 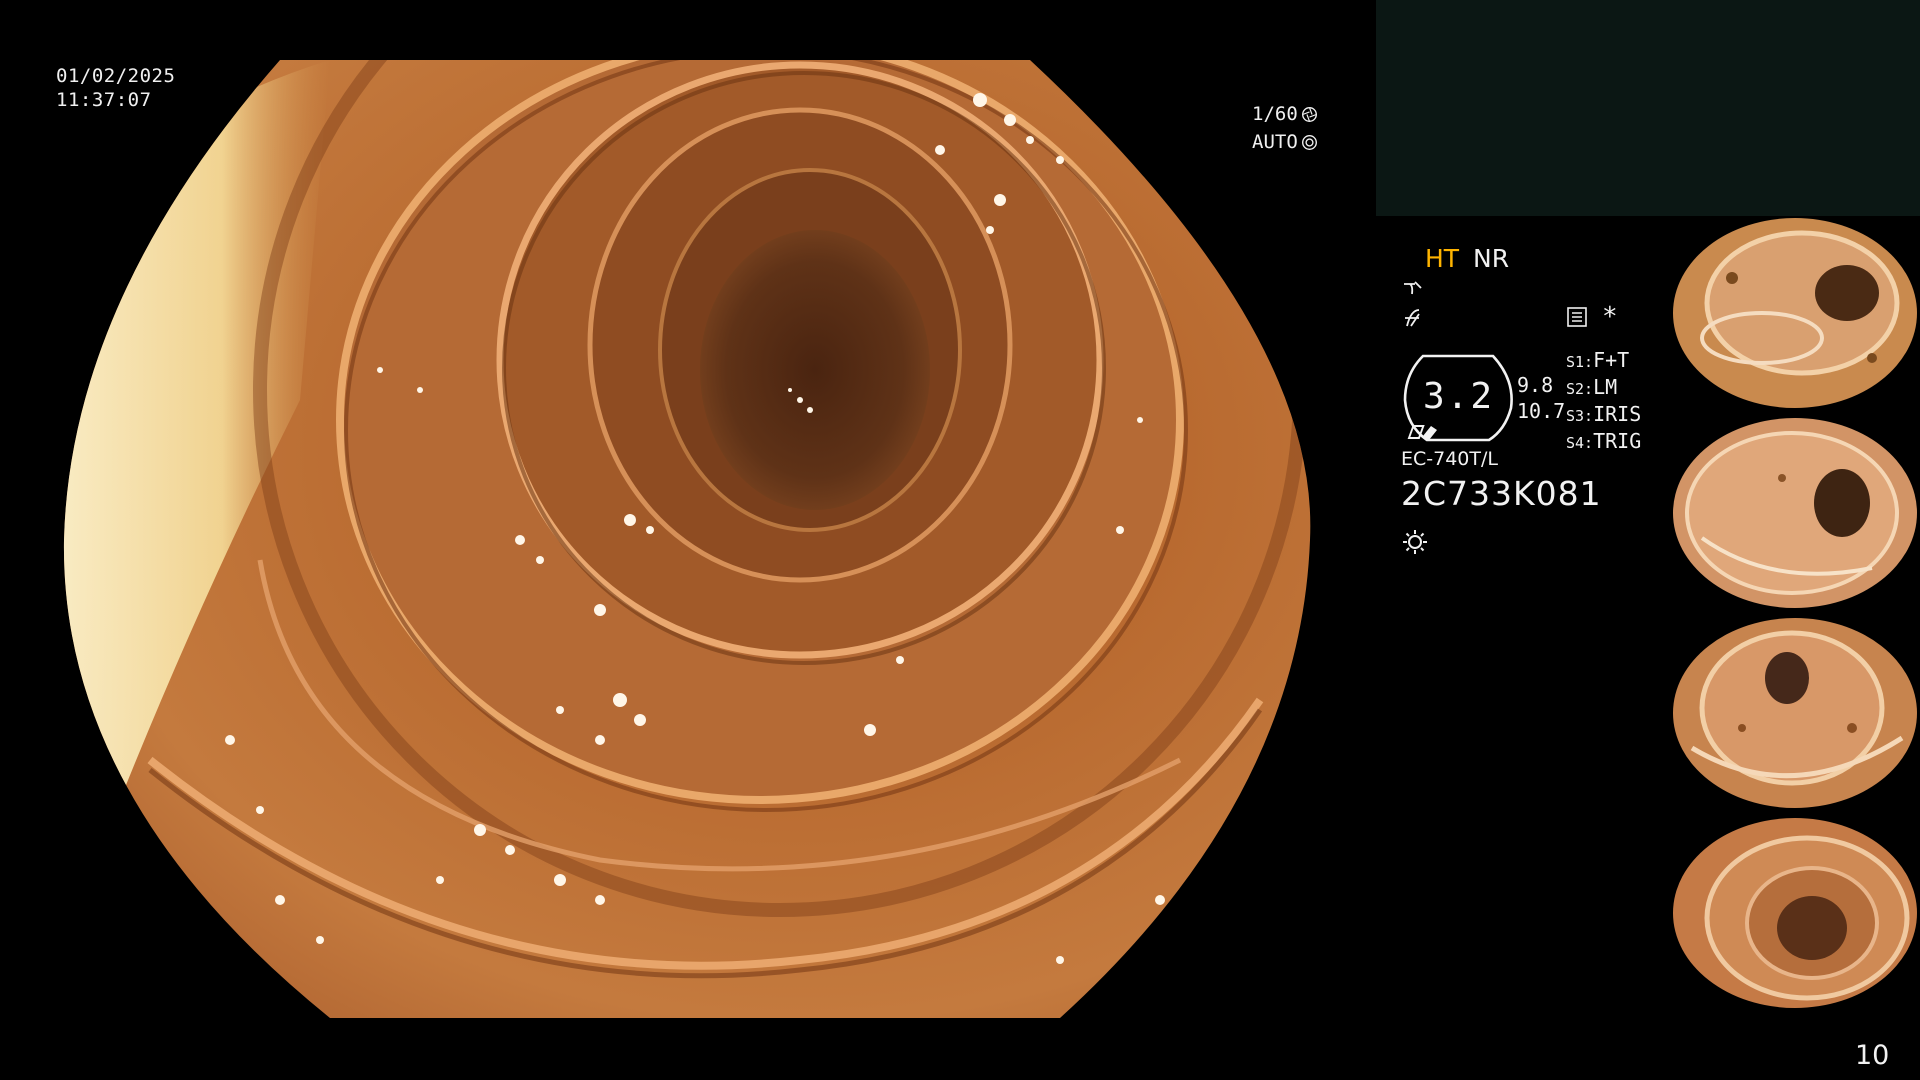 I want to click on iris-icon, so click(x=1309, y=142).